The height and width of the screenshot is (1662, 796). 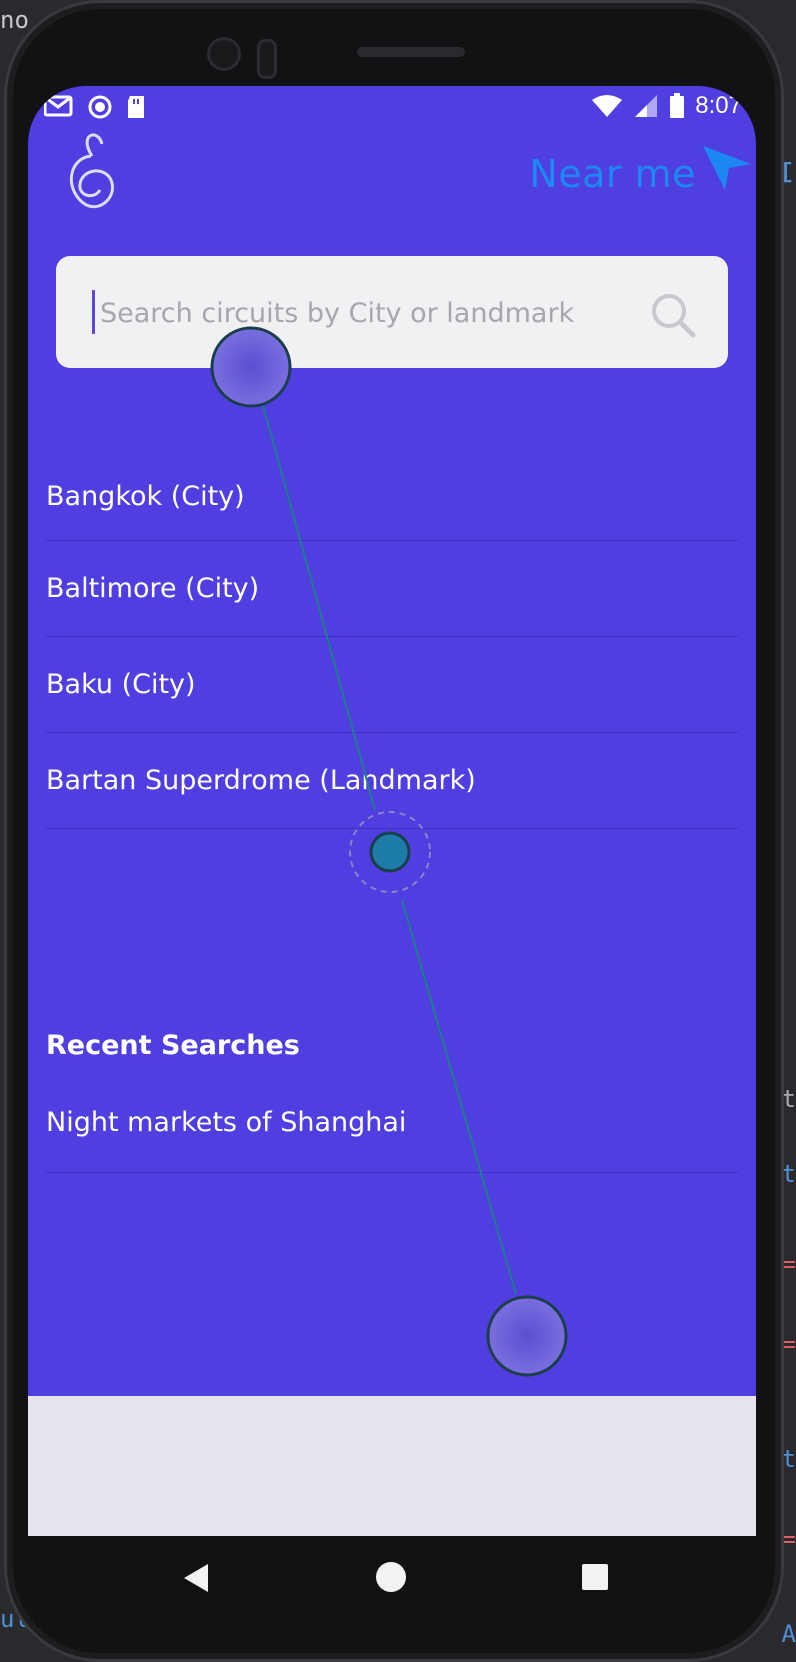 I want to click on gmail-icon, so click(x=58, y=106).